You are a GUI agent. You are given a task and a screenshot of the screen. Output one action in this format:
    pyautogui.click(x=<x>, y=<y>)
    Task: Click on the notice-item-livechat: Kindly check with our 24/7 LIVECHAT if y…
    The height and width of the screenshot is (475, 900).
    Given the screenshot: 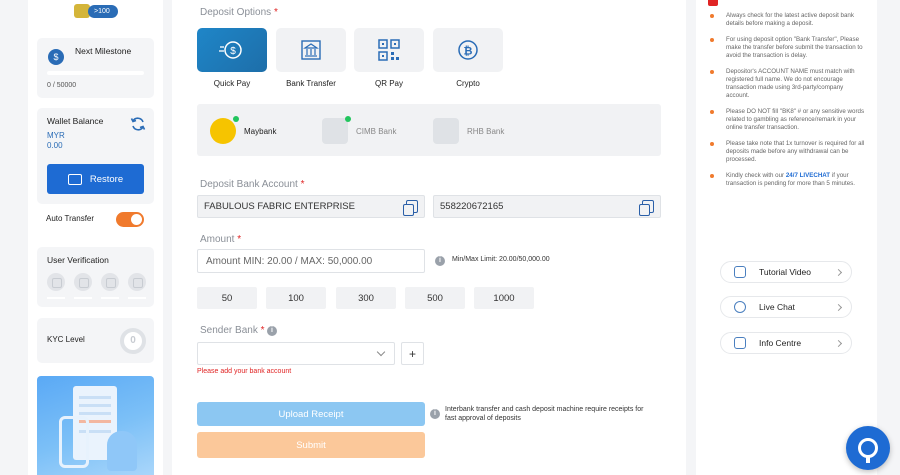 What is the action you would take?
    pyautogui.click(x=788, y=180)
    